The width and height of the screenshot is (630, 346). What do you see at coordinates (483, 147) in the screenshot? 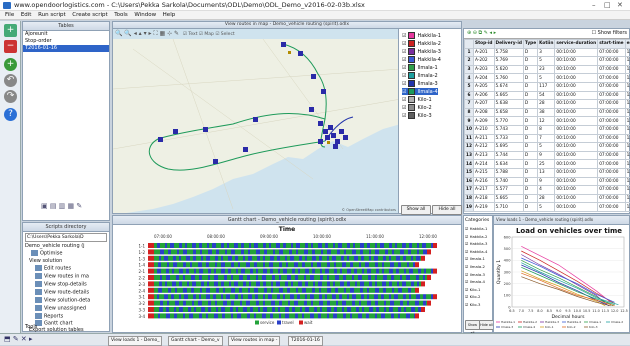
I see `table-cell: A-212` at bounding box center [483, 147].